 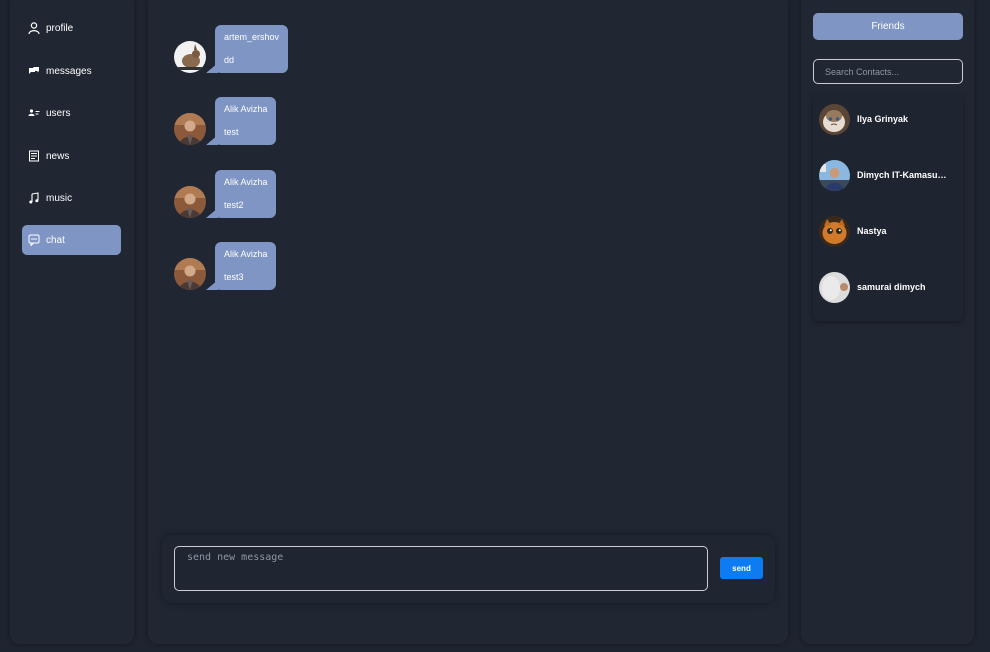 I want to click on message-author: artem_ershov, so click(x=252, y=37).